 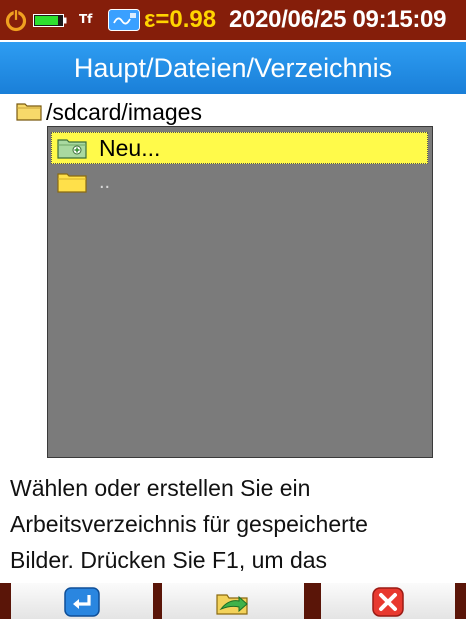 What do you see at coordinates (338, 19) in the screenshot?
I see `date-time: 2020/06/25 09:15:09` at bounding box center [338, 19].